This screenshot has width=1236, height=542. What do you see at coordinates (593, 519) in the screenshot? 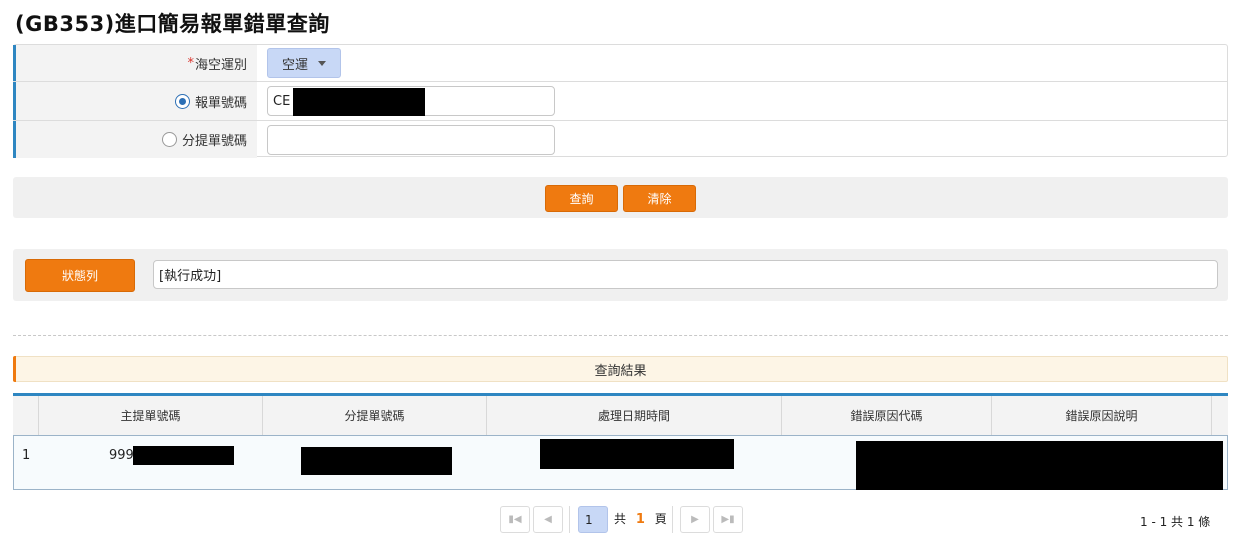
I see `page-input: 1` at bounding box center [593, 519].